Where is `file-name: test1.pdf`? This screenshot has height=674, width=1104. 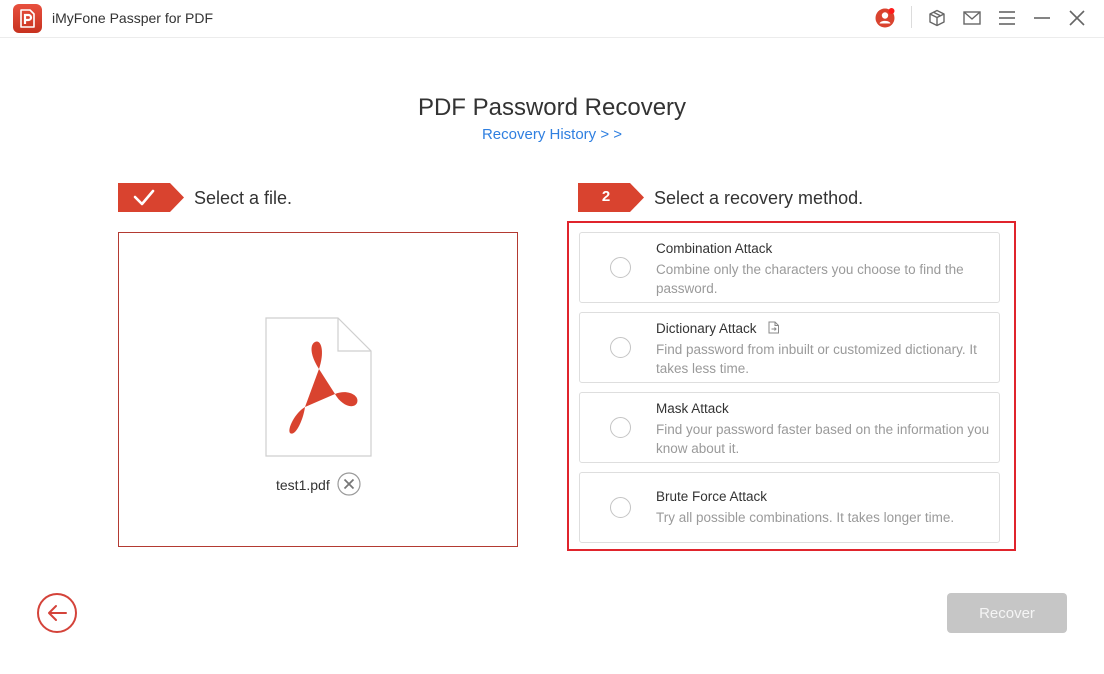
file-name: test1.pdf is located at coordinates (303, 485).